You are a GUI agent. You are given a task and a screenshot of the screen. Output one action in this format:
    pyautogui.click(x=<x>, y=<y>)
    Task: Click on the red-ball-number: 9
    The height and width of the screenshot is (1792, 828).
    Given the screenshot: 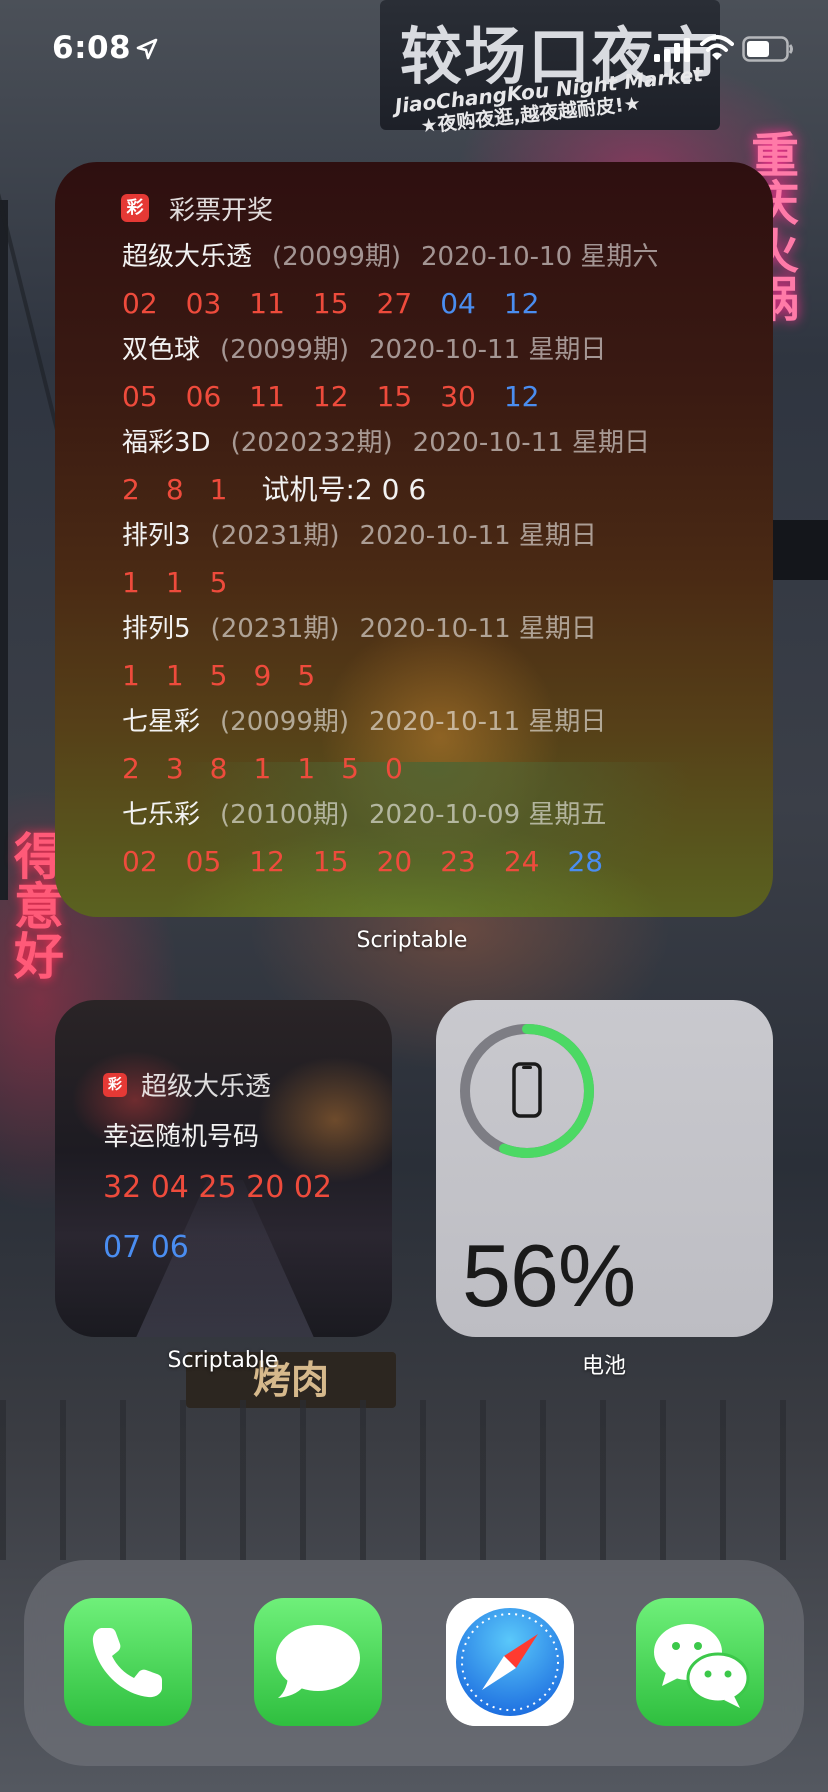 What is the action you would take?
    pyautogui.click(x=262, y=675)
    